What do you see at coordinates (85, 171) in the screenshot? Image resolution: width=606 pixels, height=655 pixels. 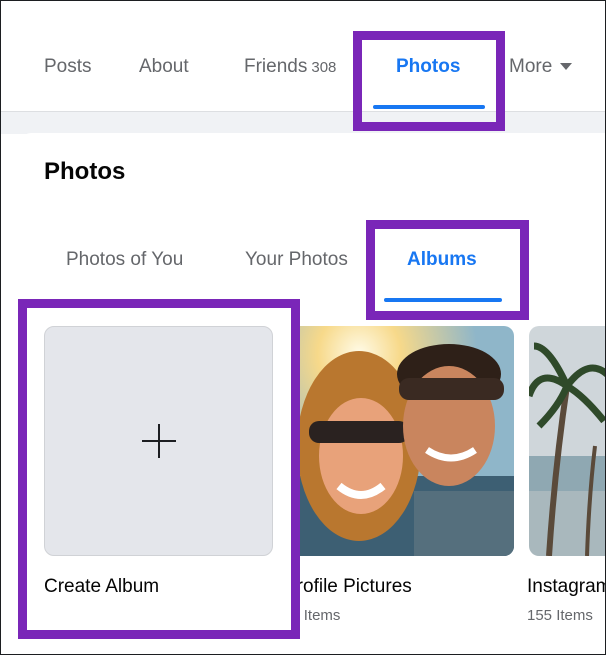 I see `photos-section-title: Photos` at bounding box center [85, 171].